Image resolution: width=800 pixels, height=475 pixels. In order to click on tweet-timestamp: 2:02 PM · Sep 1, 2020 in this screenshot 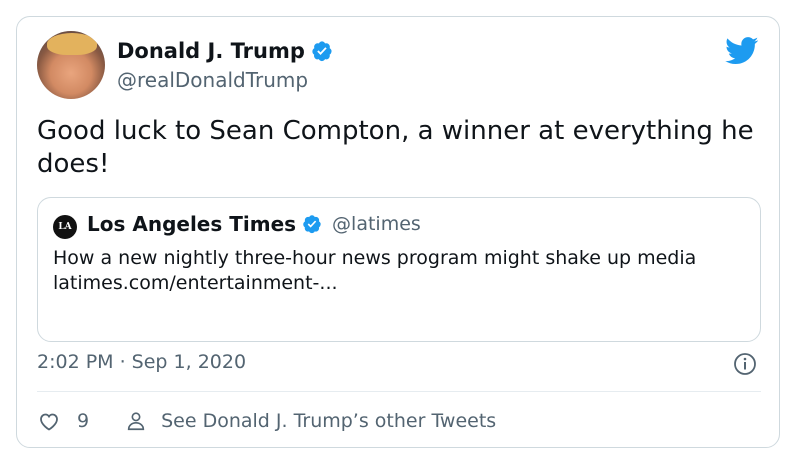, I will do `click(141, 362)`.